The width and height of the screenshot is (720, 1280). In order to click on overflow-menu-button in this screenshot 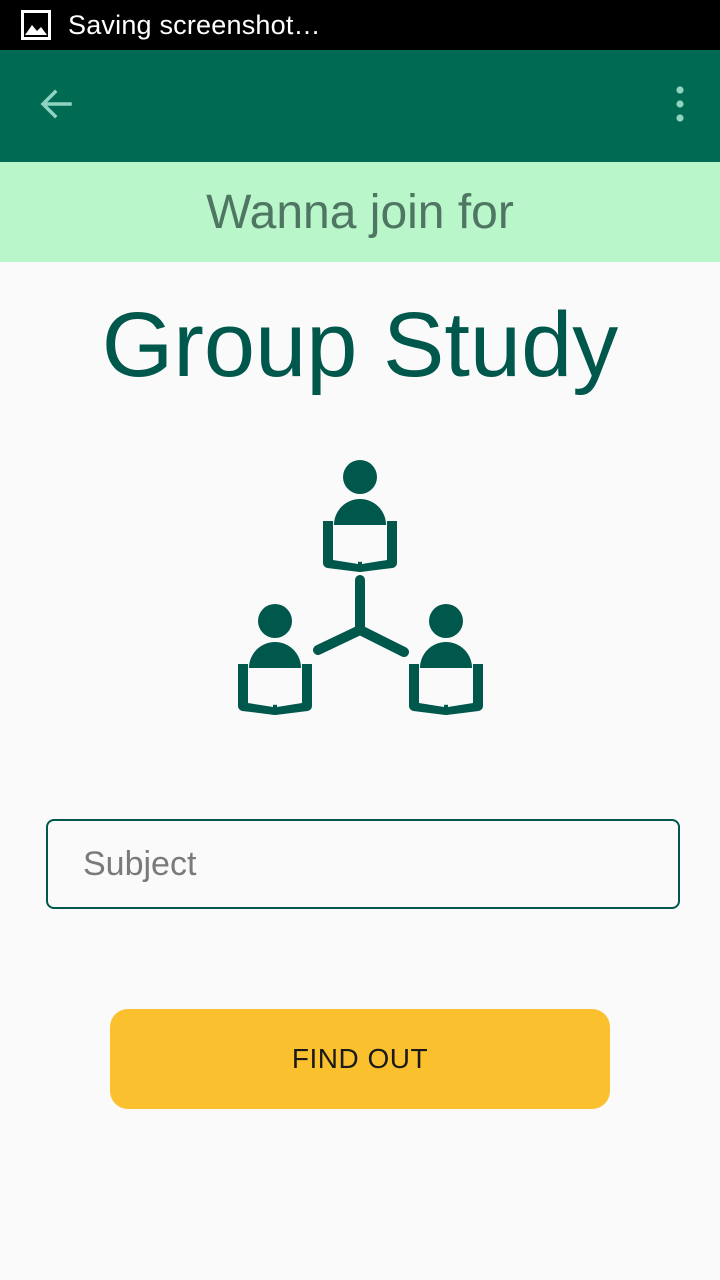, I will do `click(680, 106)`.